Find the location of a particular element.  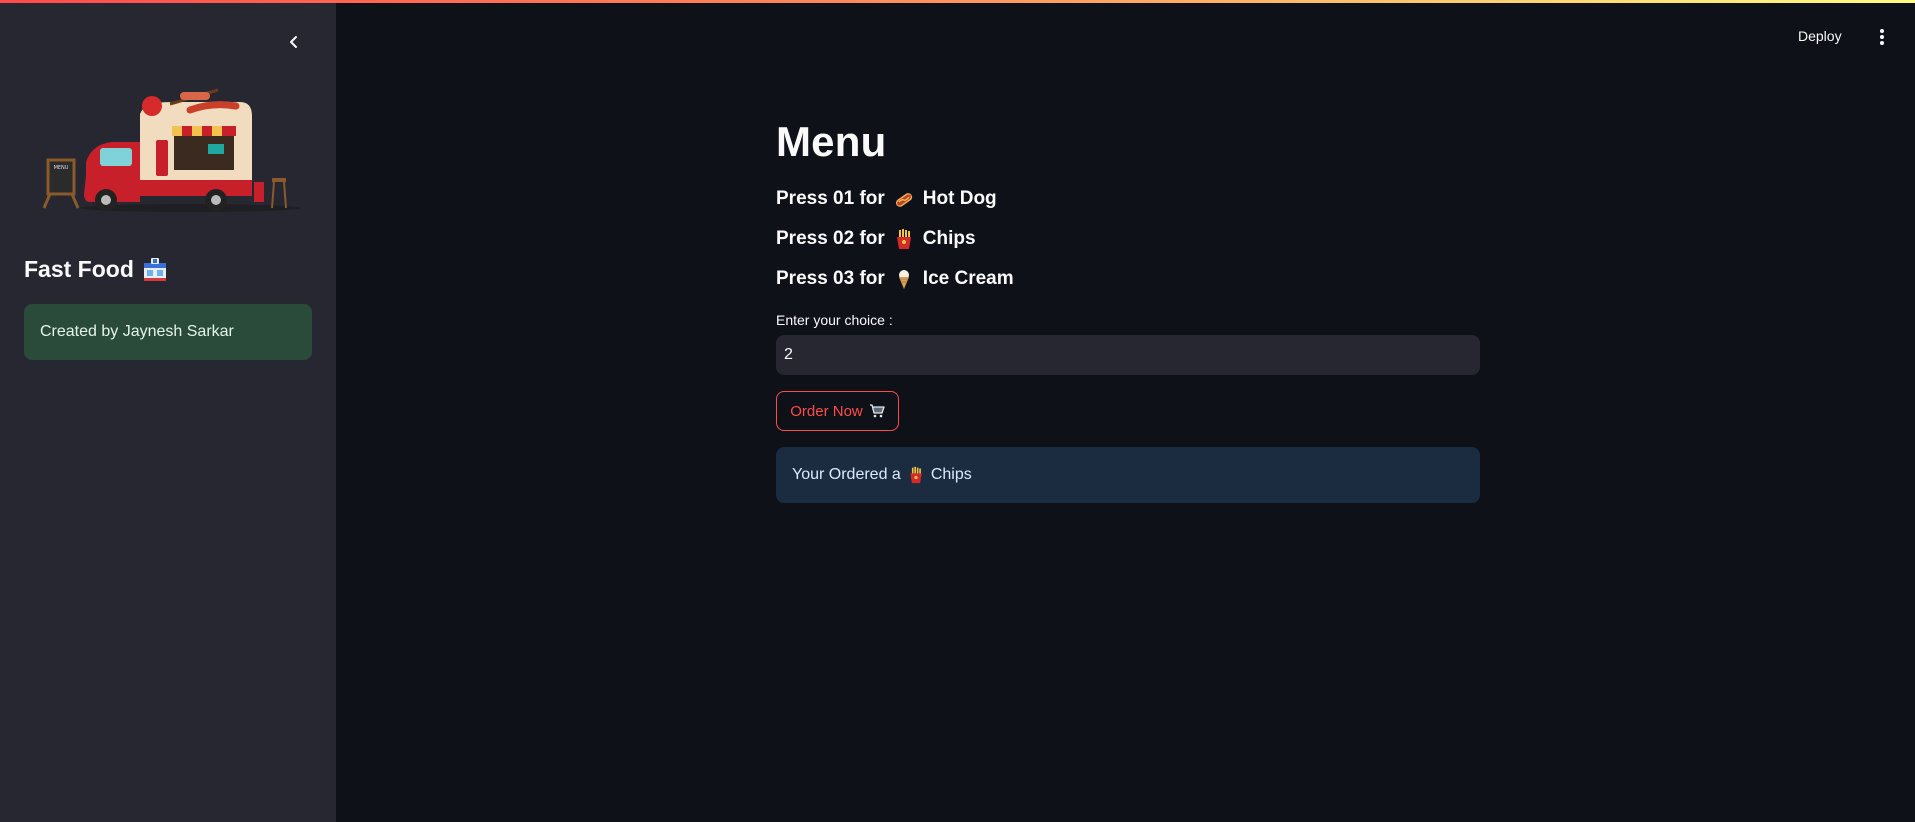

menu-item-prefix: Press 01 for is located at coordinates (830, 198).